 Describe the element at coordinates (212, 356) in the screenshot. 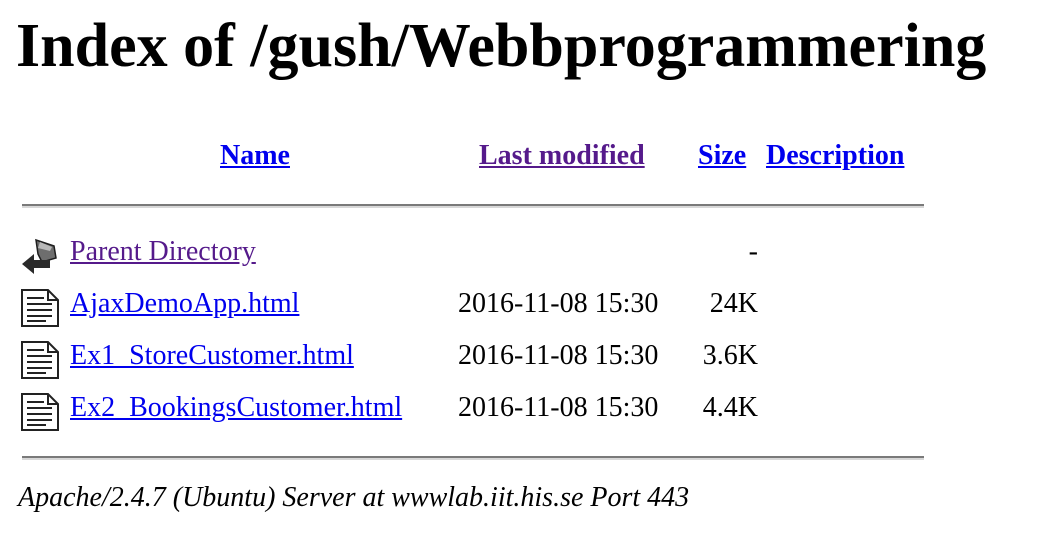

I see `file-link: Ex1_StoreCustomer.html` at that location.